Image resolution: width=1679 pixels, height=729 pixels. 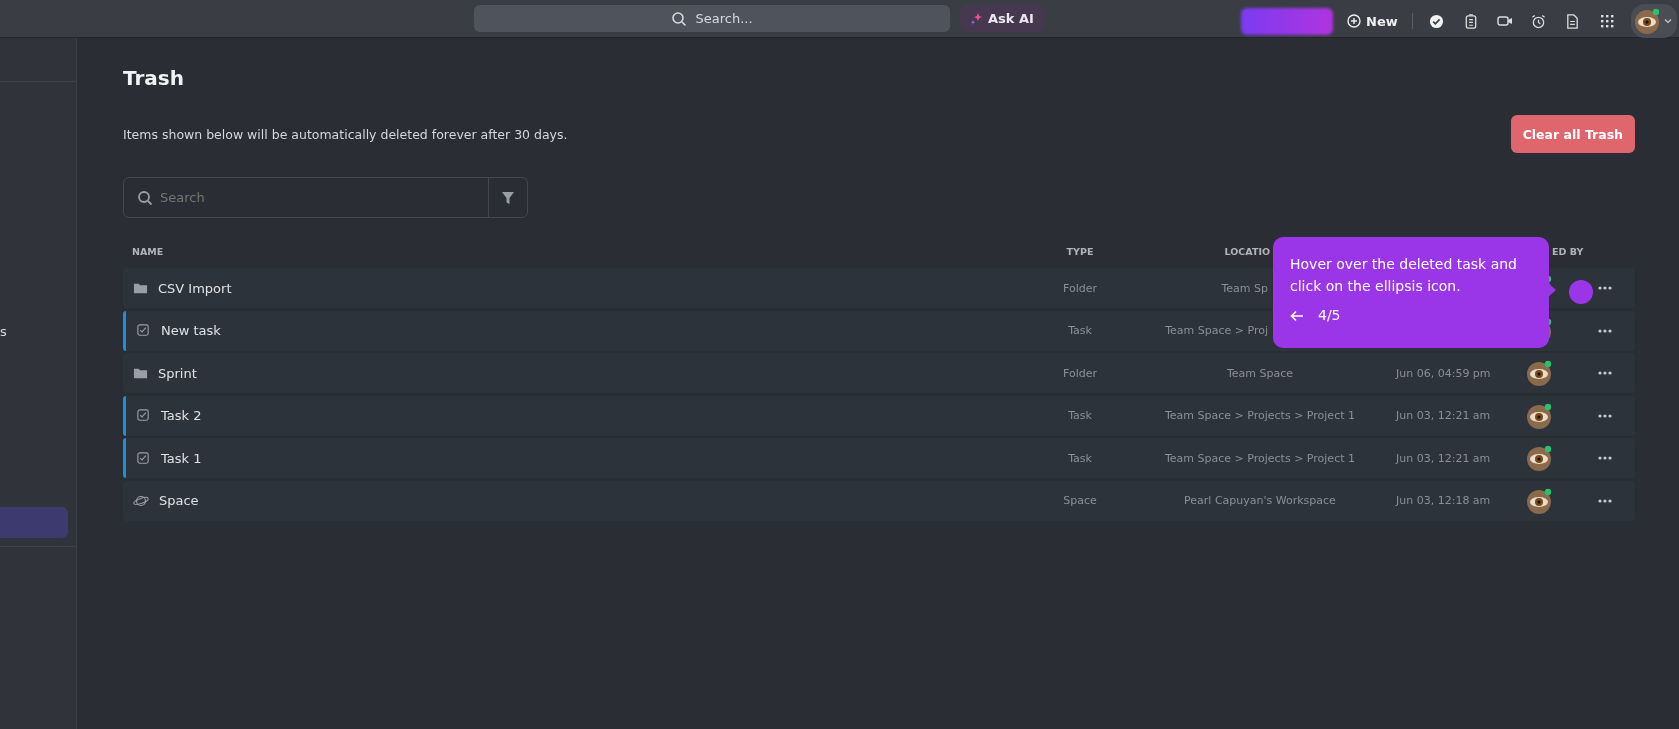 What do you see at coordinates (1354, 21) in the screenshot?
I see `plus-circle-icon` at bounding box center [1354, 21].